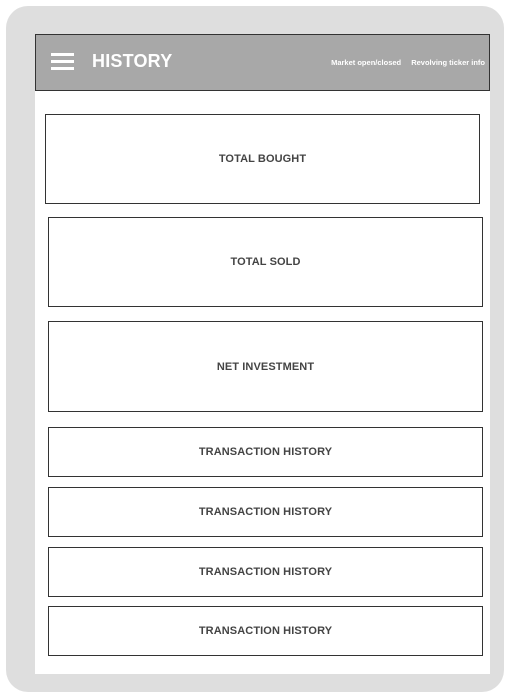  What do you see at coordinates (408, 62) in the screenshot?
I see `header-info: Market open/closed Revolving ticker info` at bounding box center [408, 62].